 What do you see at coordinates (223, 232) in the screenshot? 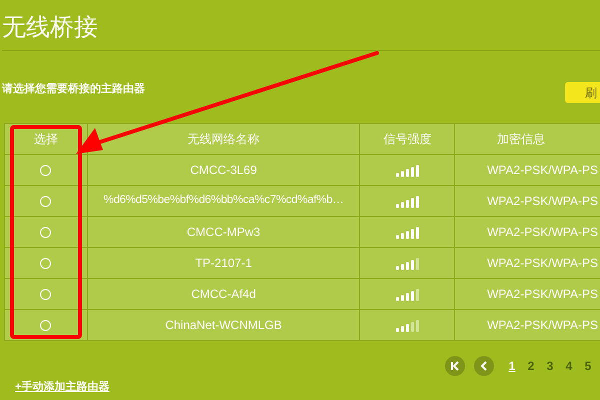
I see `table-cell: CMCC-MPw3` at bounding box center [223, 232].